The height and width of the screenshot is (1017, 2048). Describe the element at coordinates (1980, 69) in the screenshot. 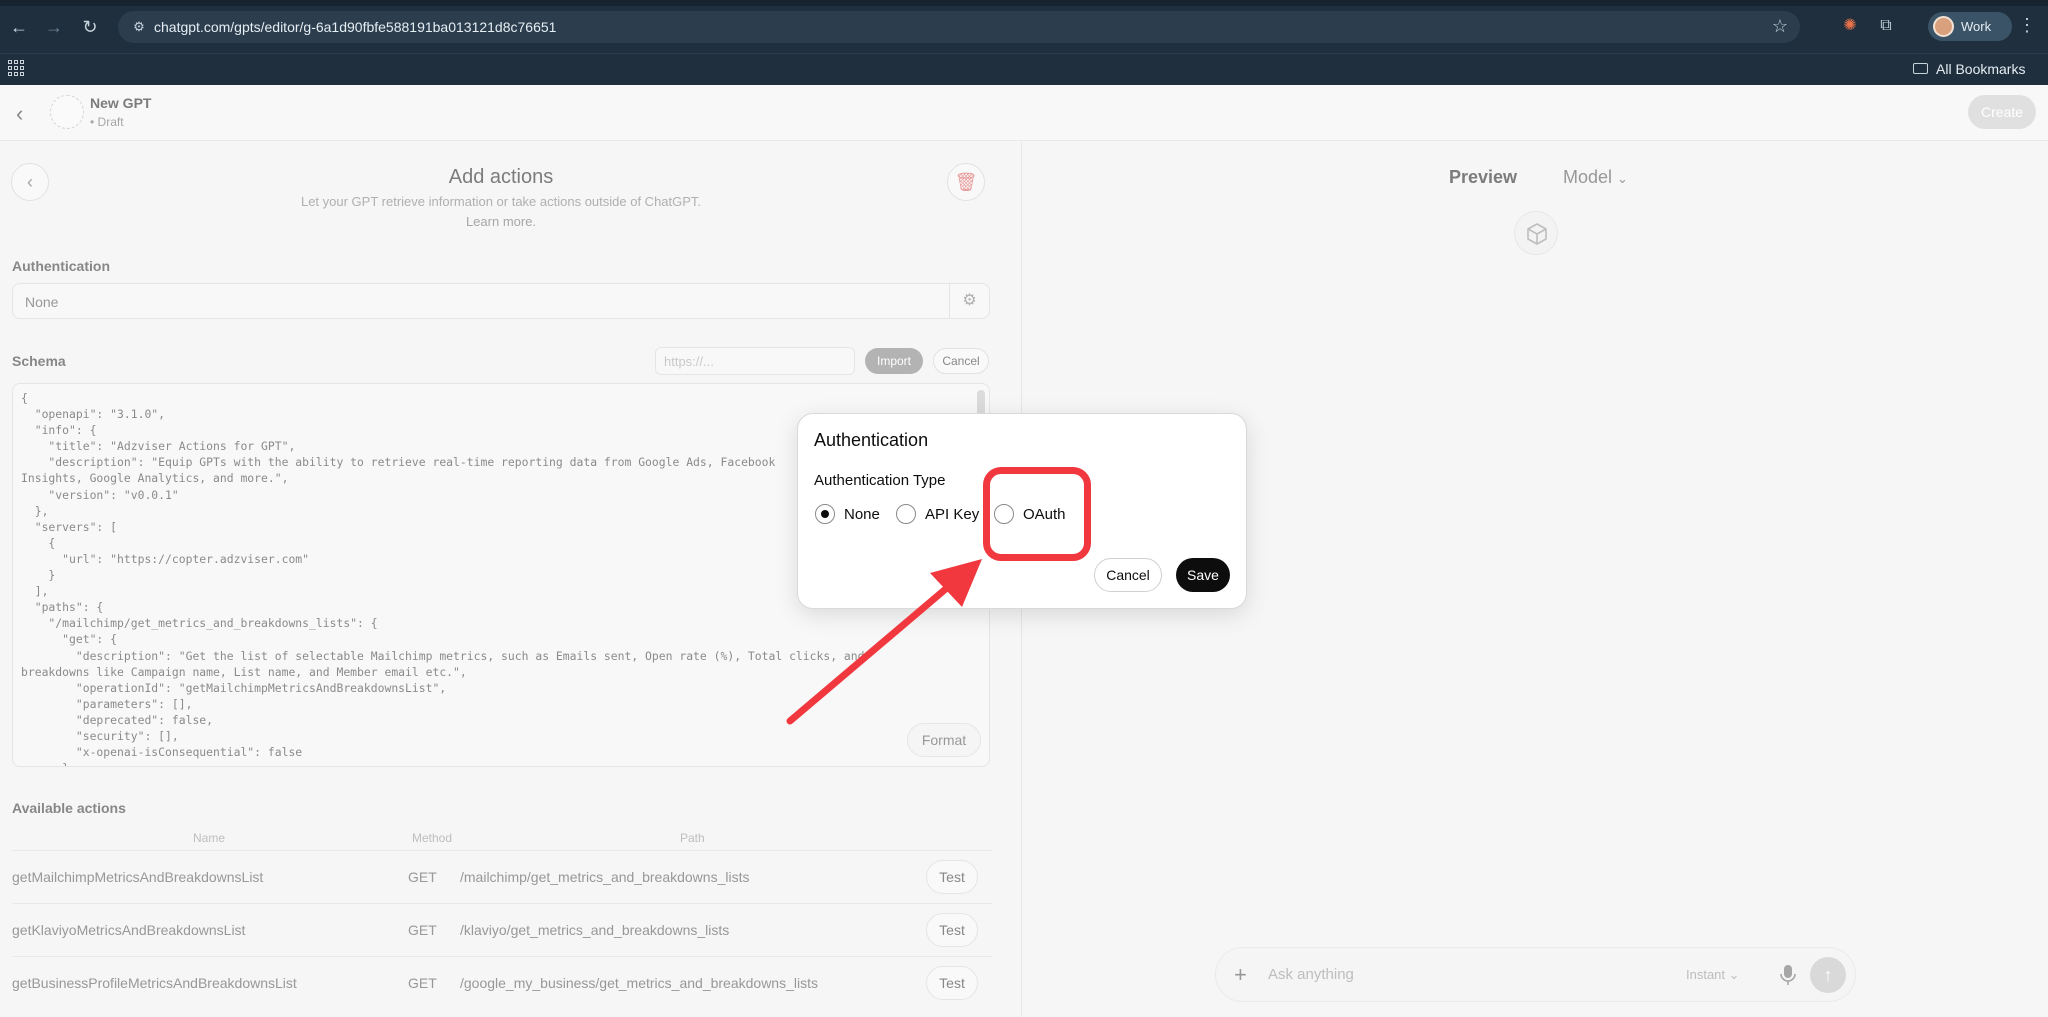

I see `all-bookmarks-link: All Bookmarks` at that location.